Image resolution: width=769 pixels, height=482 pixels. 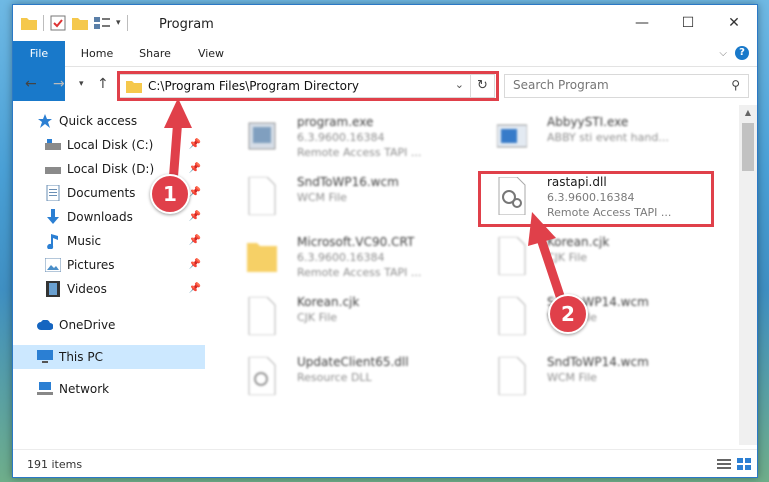 I want to click on file-name: Microsoft.VC90.CRT, so click(x=356, y=242).